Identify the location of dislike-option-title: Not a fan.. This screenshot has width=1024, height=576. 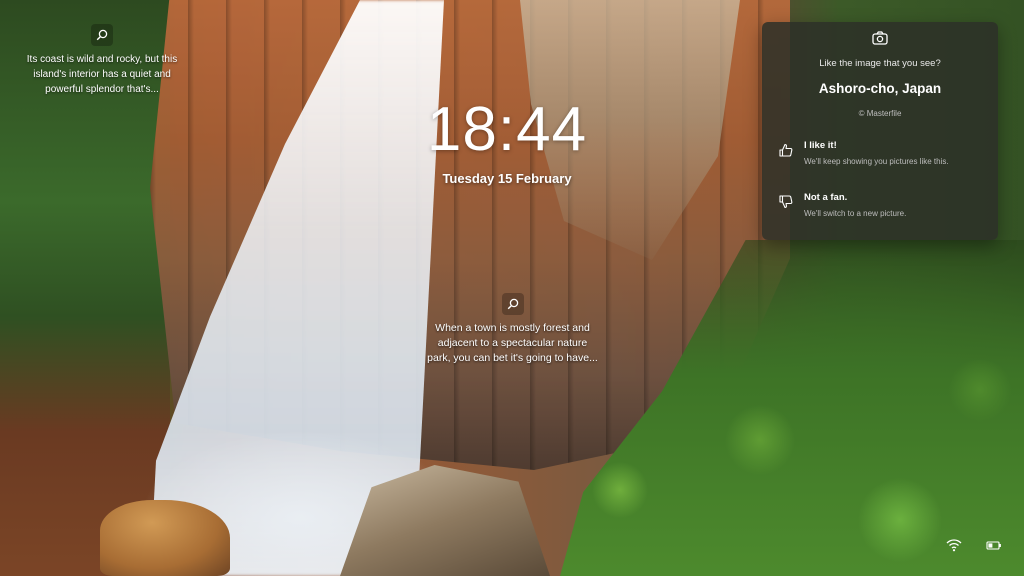
(826, 197).